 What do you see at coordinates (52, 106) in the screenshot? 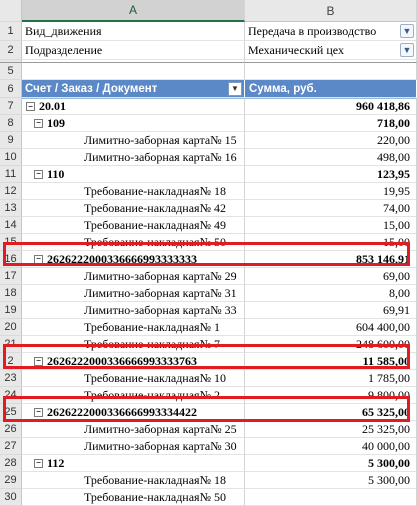
I see `row-label: 20.01` at bounding box center [52, 106].